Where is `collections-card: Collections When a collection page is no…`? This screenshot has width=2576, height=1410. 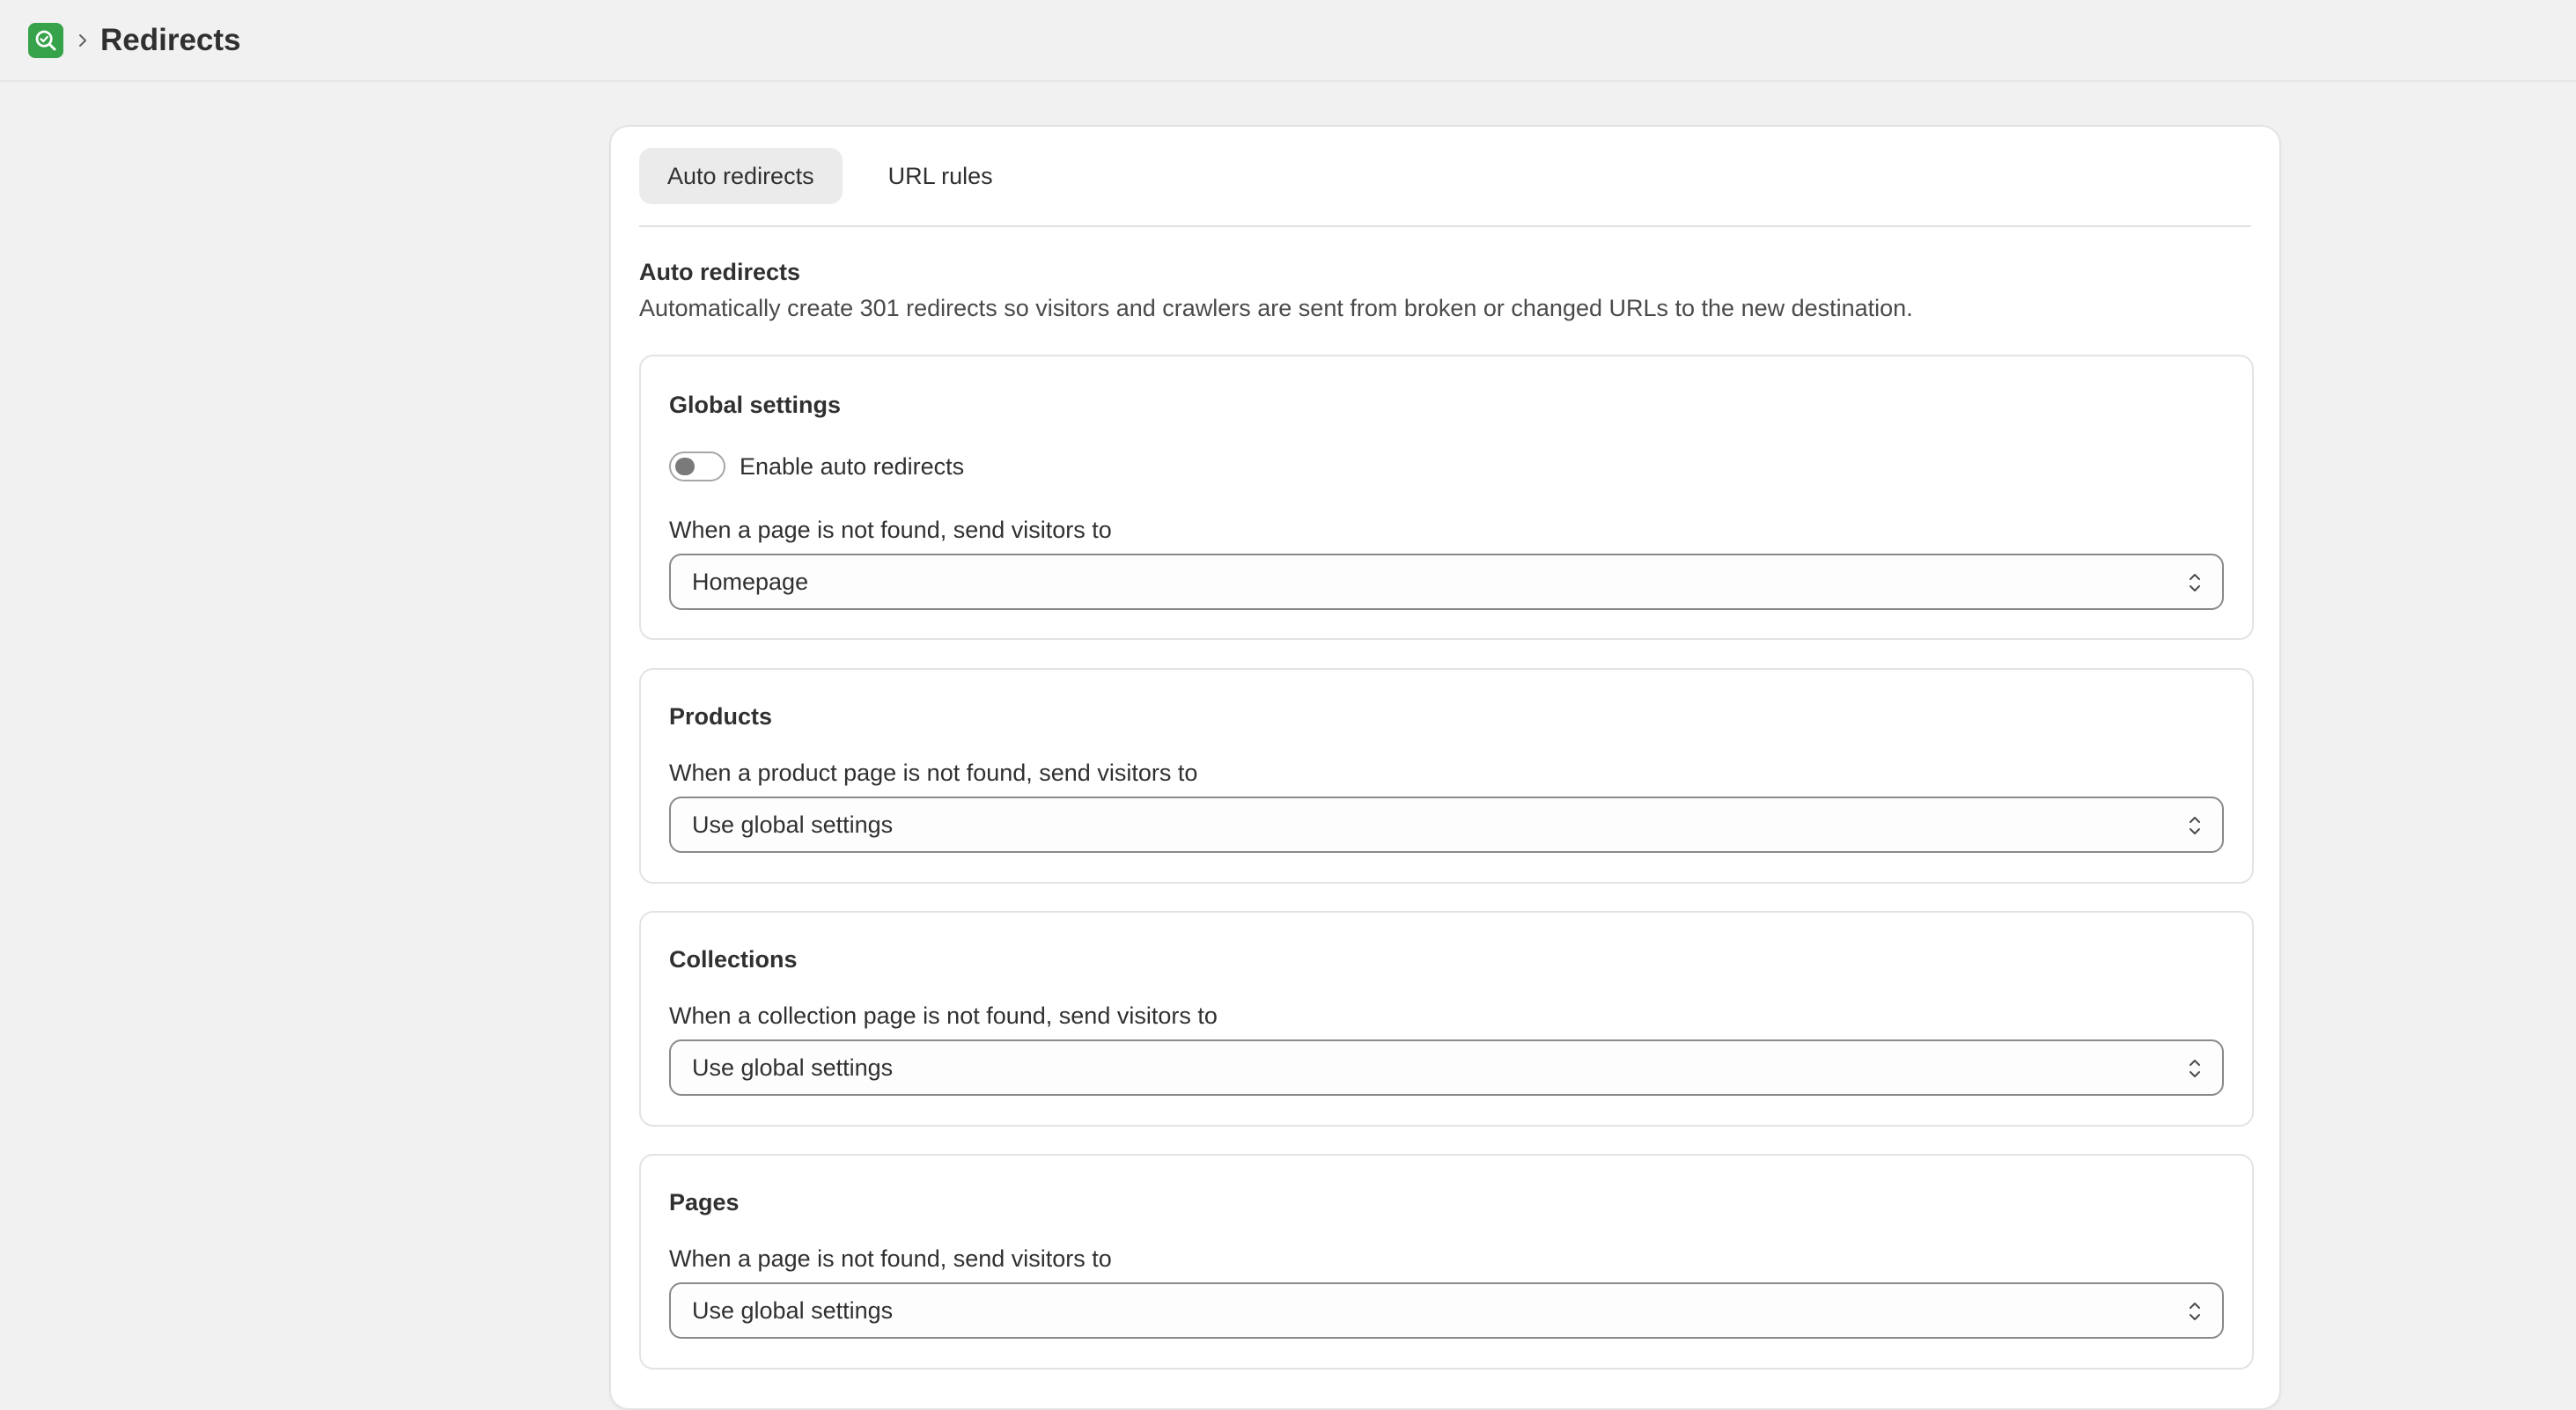 collections-card: Collections When a collection page is no… is located at coordinates (1446, 1019).